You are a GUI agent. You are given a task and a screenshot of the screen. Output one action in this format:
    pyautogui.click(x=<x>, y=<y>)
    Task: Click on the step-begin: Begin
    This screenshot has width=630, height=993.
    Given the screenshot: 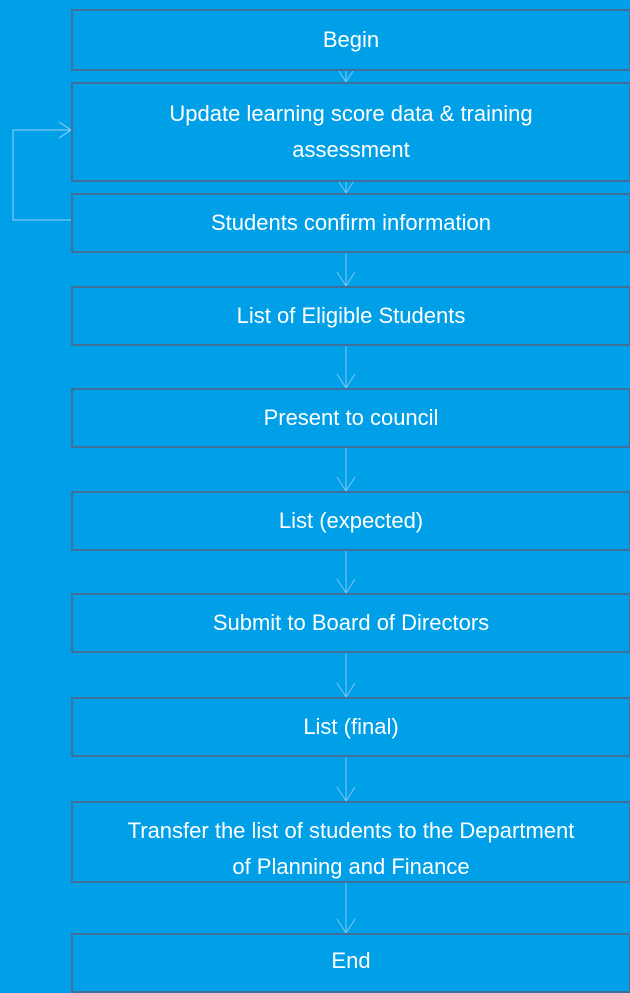 What is the action you would take?
    pyautogui.click(x=350, y=40)
    